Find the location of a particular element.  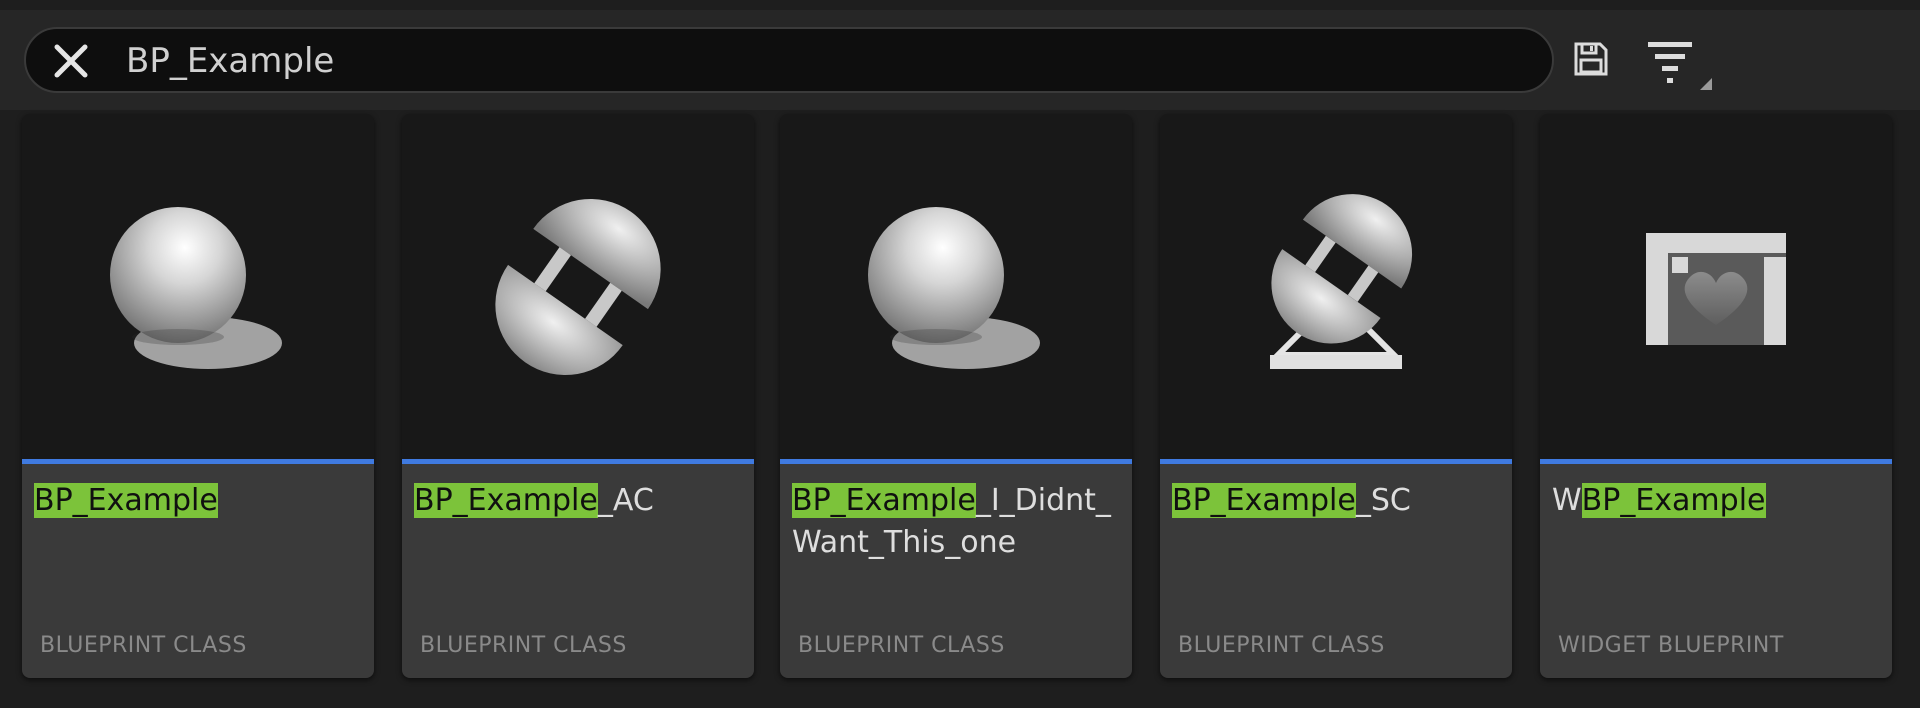

save-icon is located at coordinates (1591, 59).